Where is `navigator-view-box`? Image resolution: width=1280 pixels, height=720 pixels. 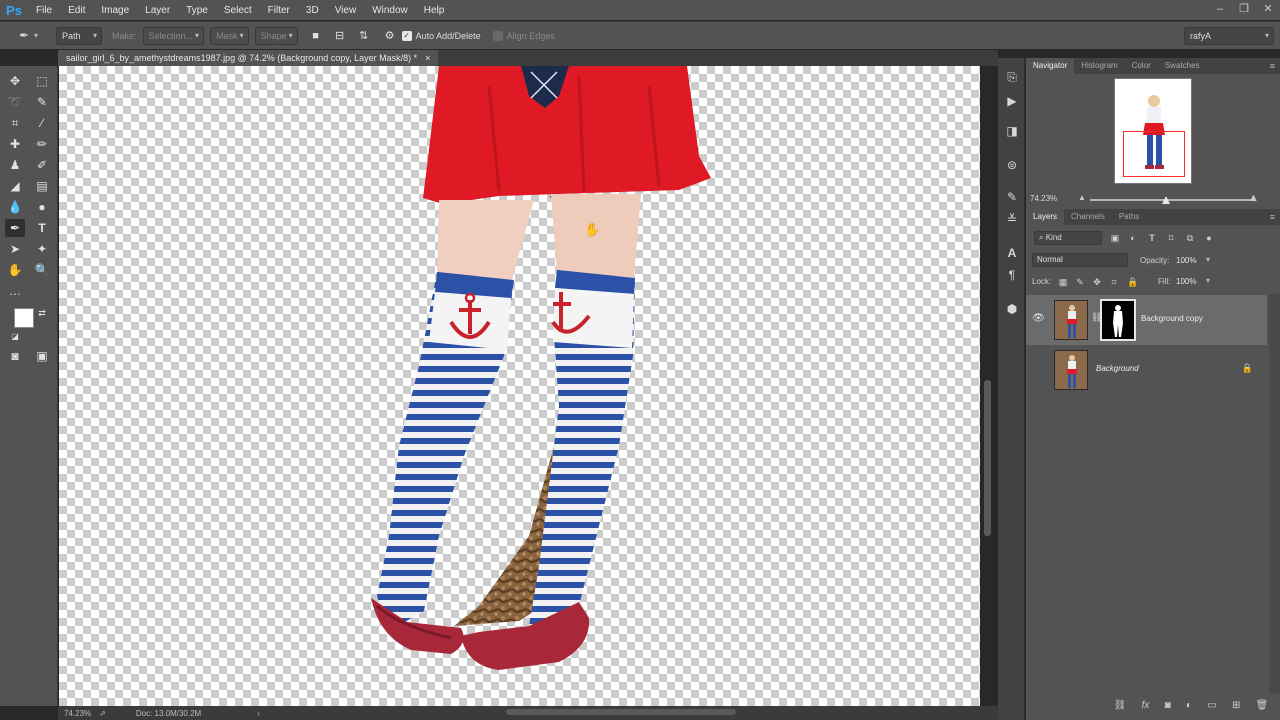 navigator-view-box is located at coordinates (1154, 154).